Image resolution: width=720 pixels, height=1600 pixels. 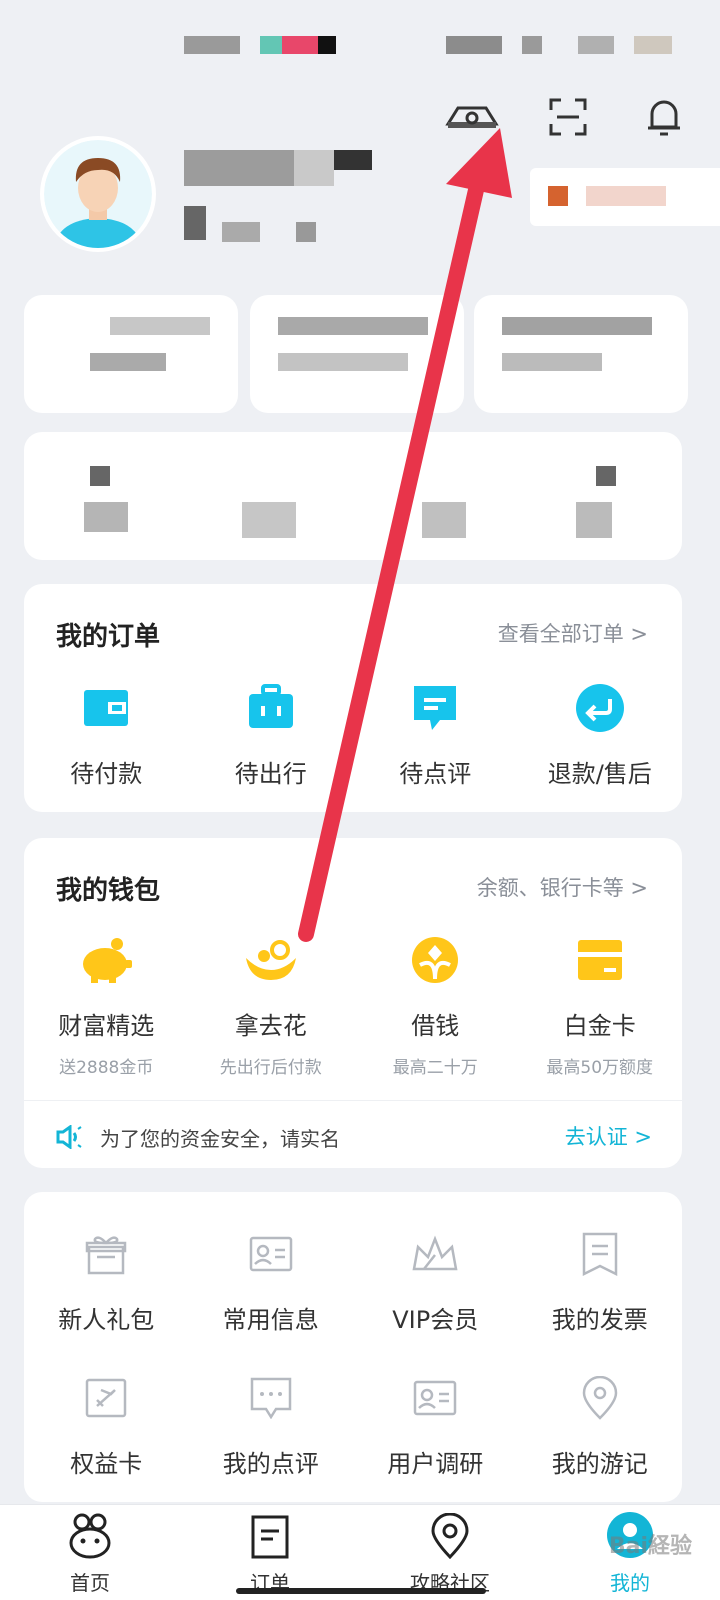 I want to click on piggy-bank-icon, so click(x=106, y=962).